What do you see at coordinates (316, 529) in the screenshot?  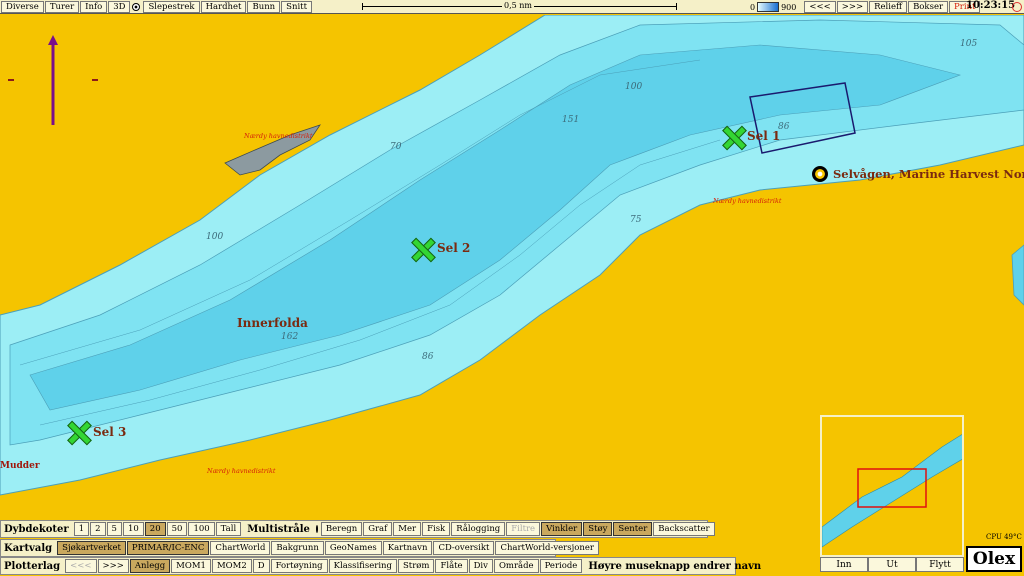 I see `radio-icon` at bounding box center [316, 529].